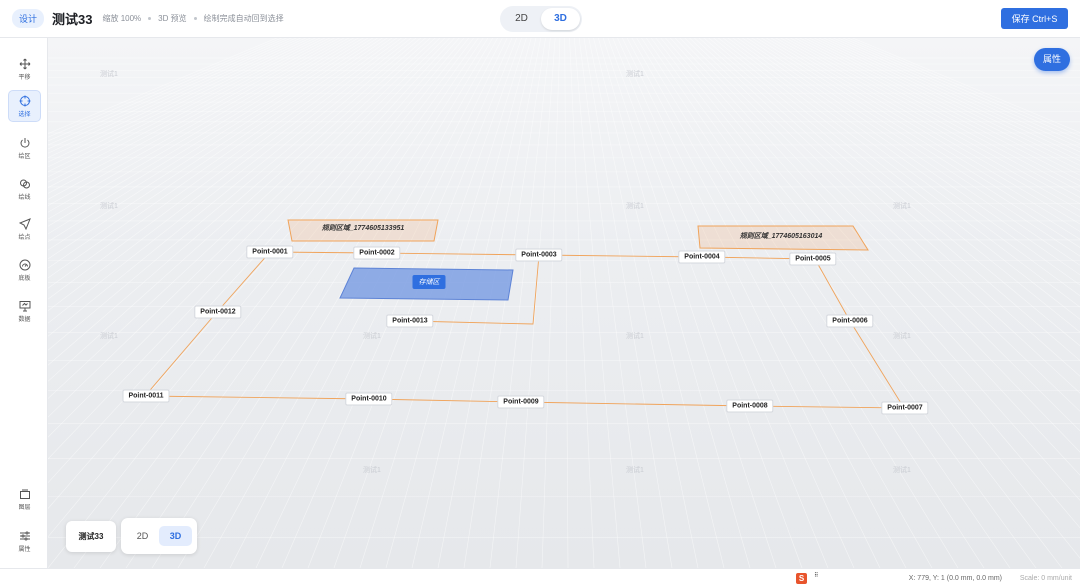 This screenshot has width=1080, height=588. Describe the element at coordinates (24, 311) in the screenshot. I see `tool-data: 数据` at that location.